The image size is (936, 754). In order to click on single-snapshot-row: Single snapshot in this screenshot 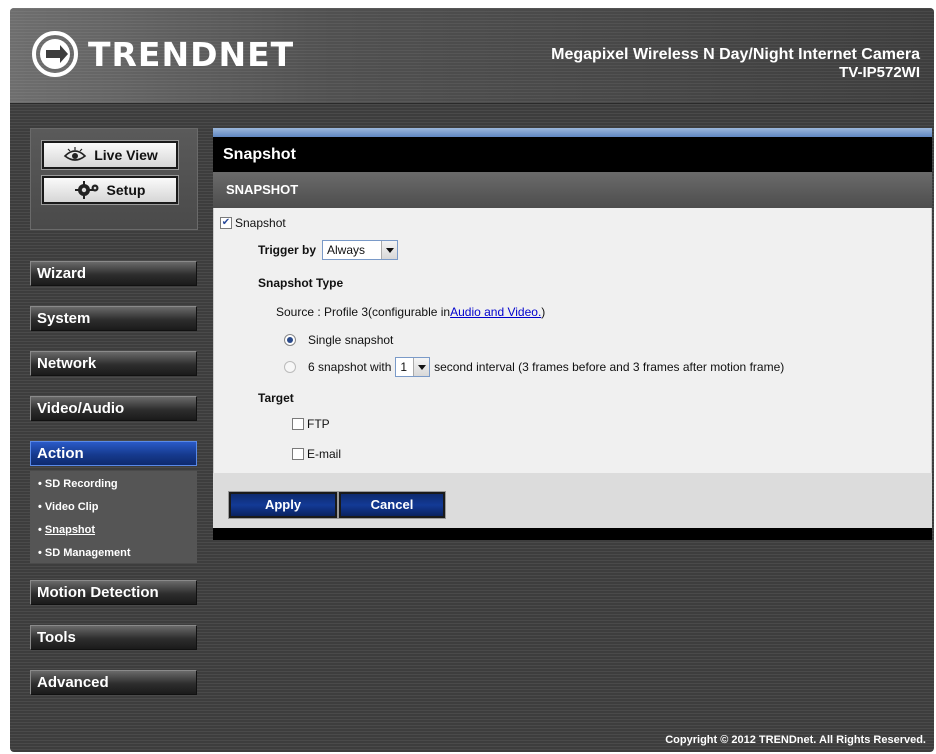, I will do `click(338, 340)`.